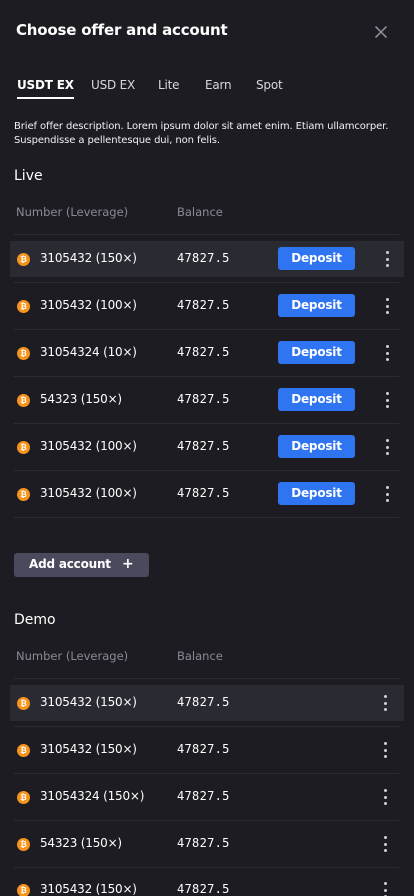 The width and height of the screenshot is (414, 896). I want to click on tab-usd-ex: USD EX, so click(113, 85).